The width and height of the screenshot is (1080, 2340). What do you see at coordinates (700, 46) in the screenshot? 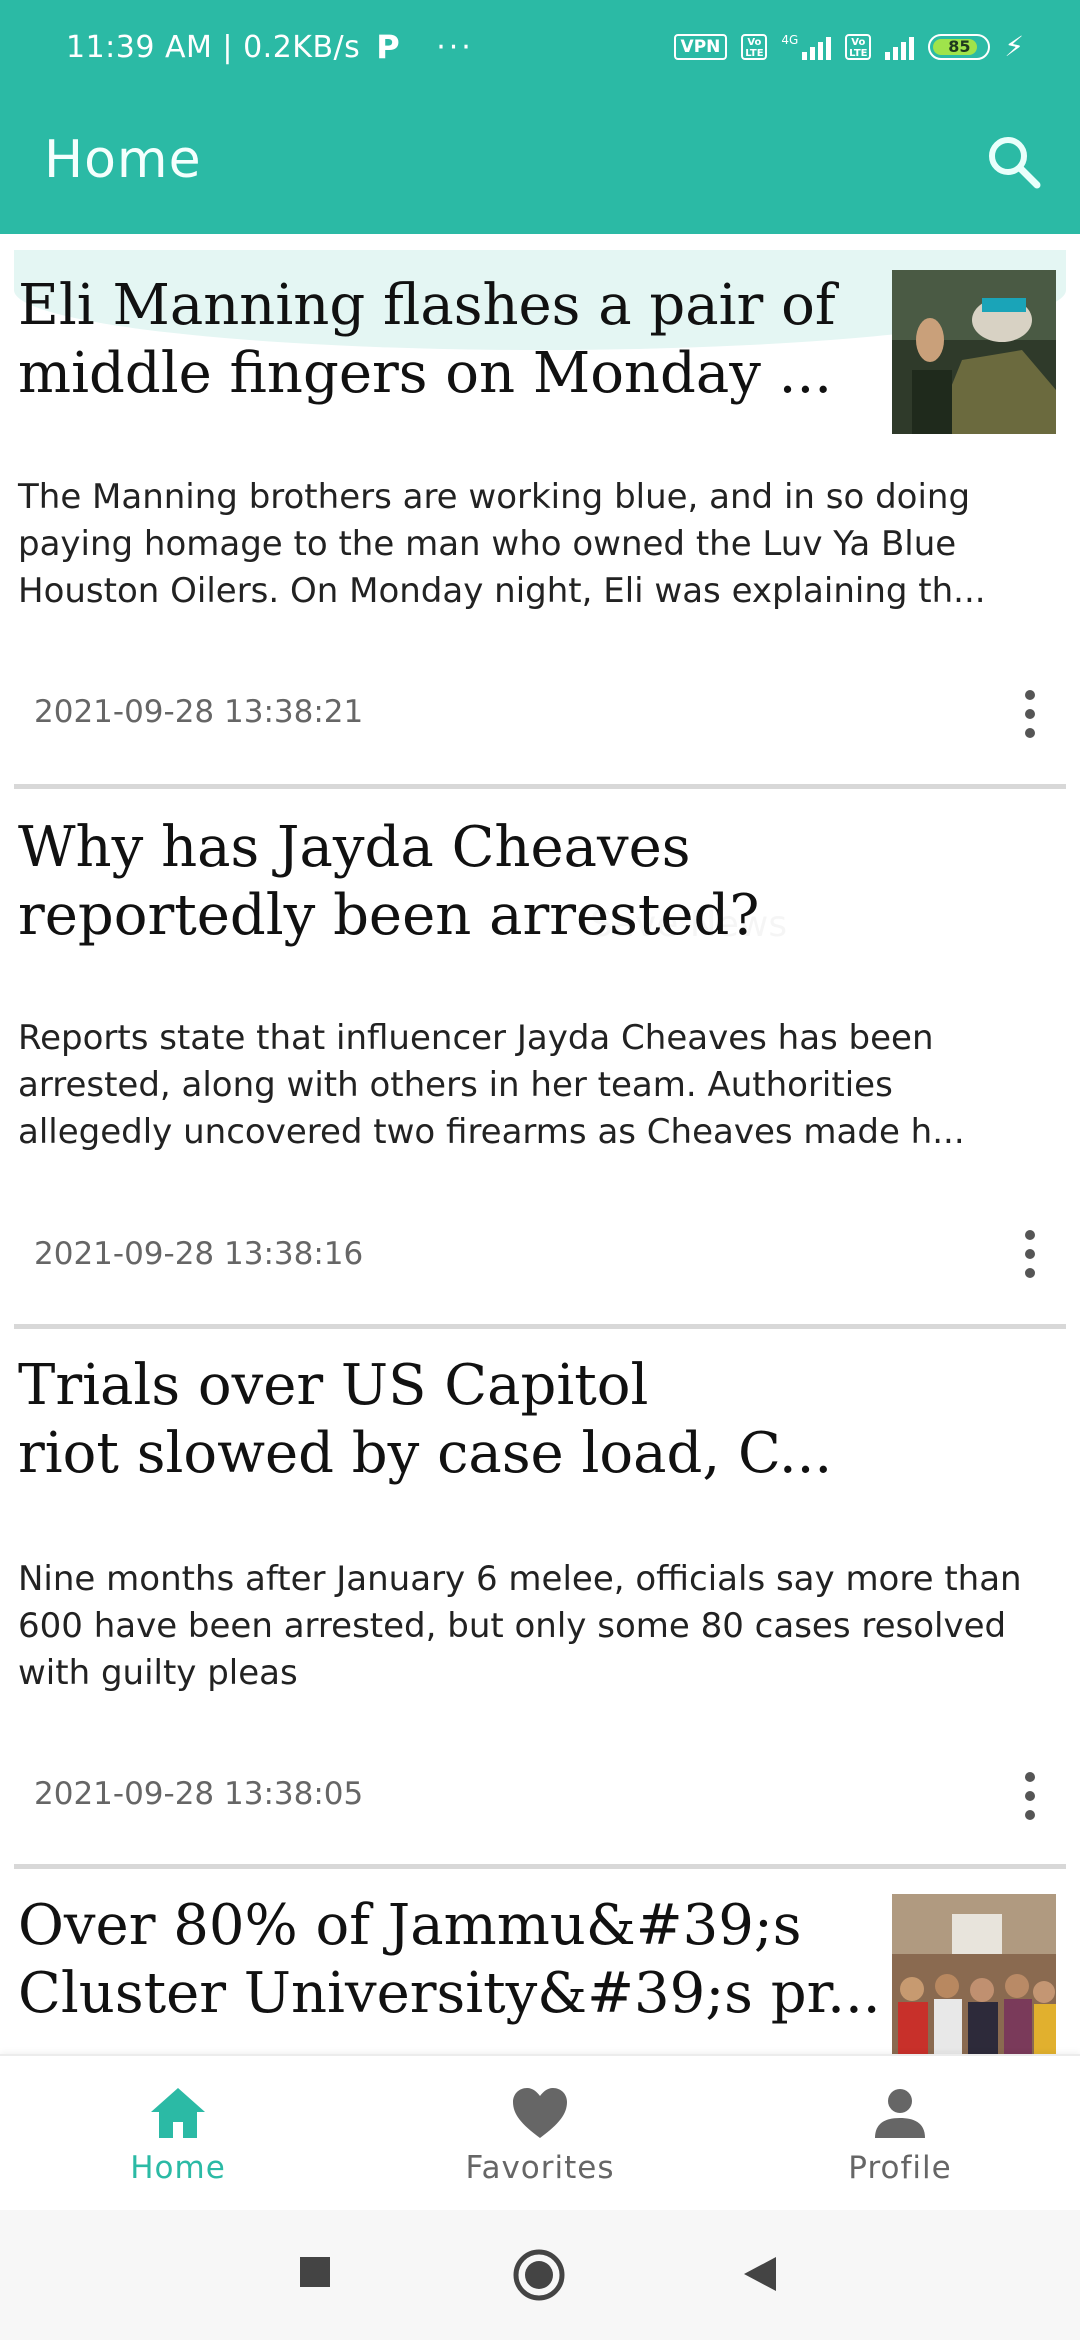
I see `vpn-badge: VPN` at bounding box center [700, 46].